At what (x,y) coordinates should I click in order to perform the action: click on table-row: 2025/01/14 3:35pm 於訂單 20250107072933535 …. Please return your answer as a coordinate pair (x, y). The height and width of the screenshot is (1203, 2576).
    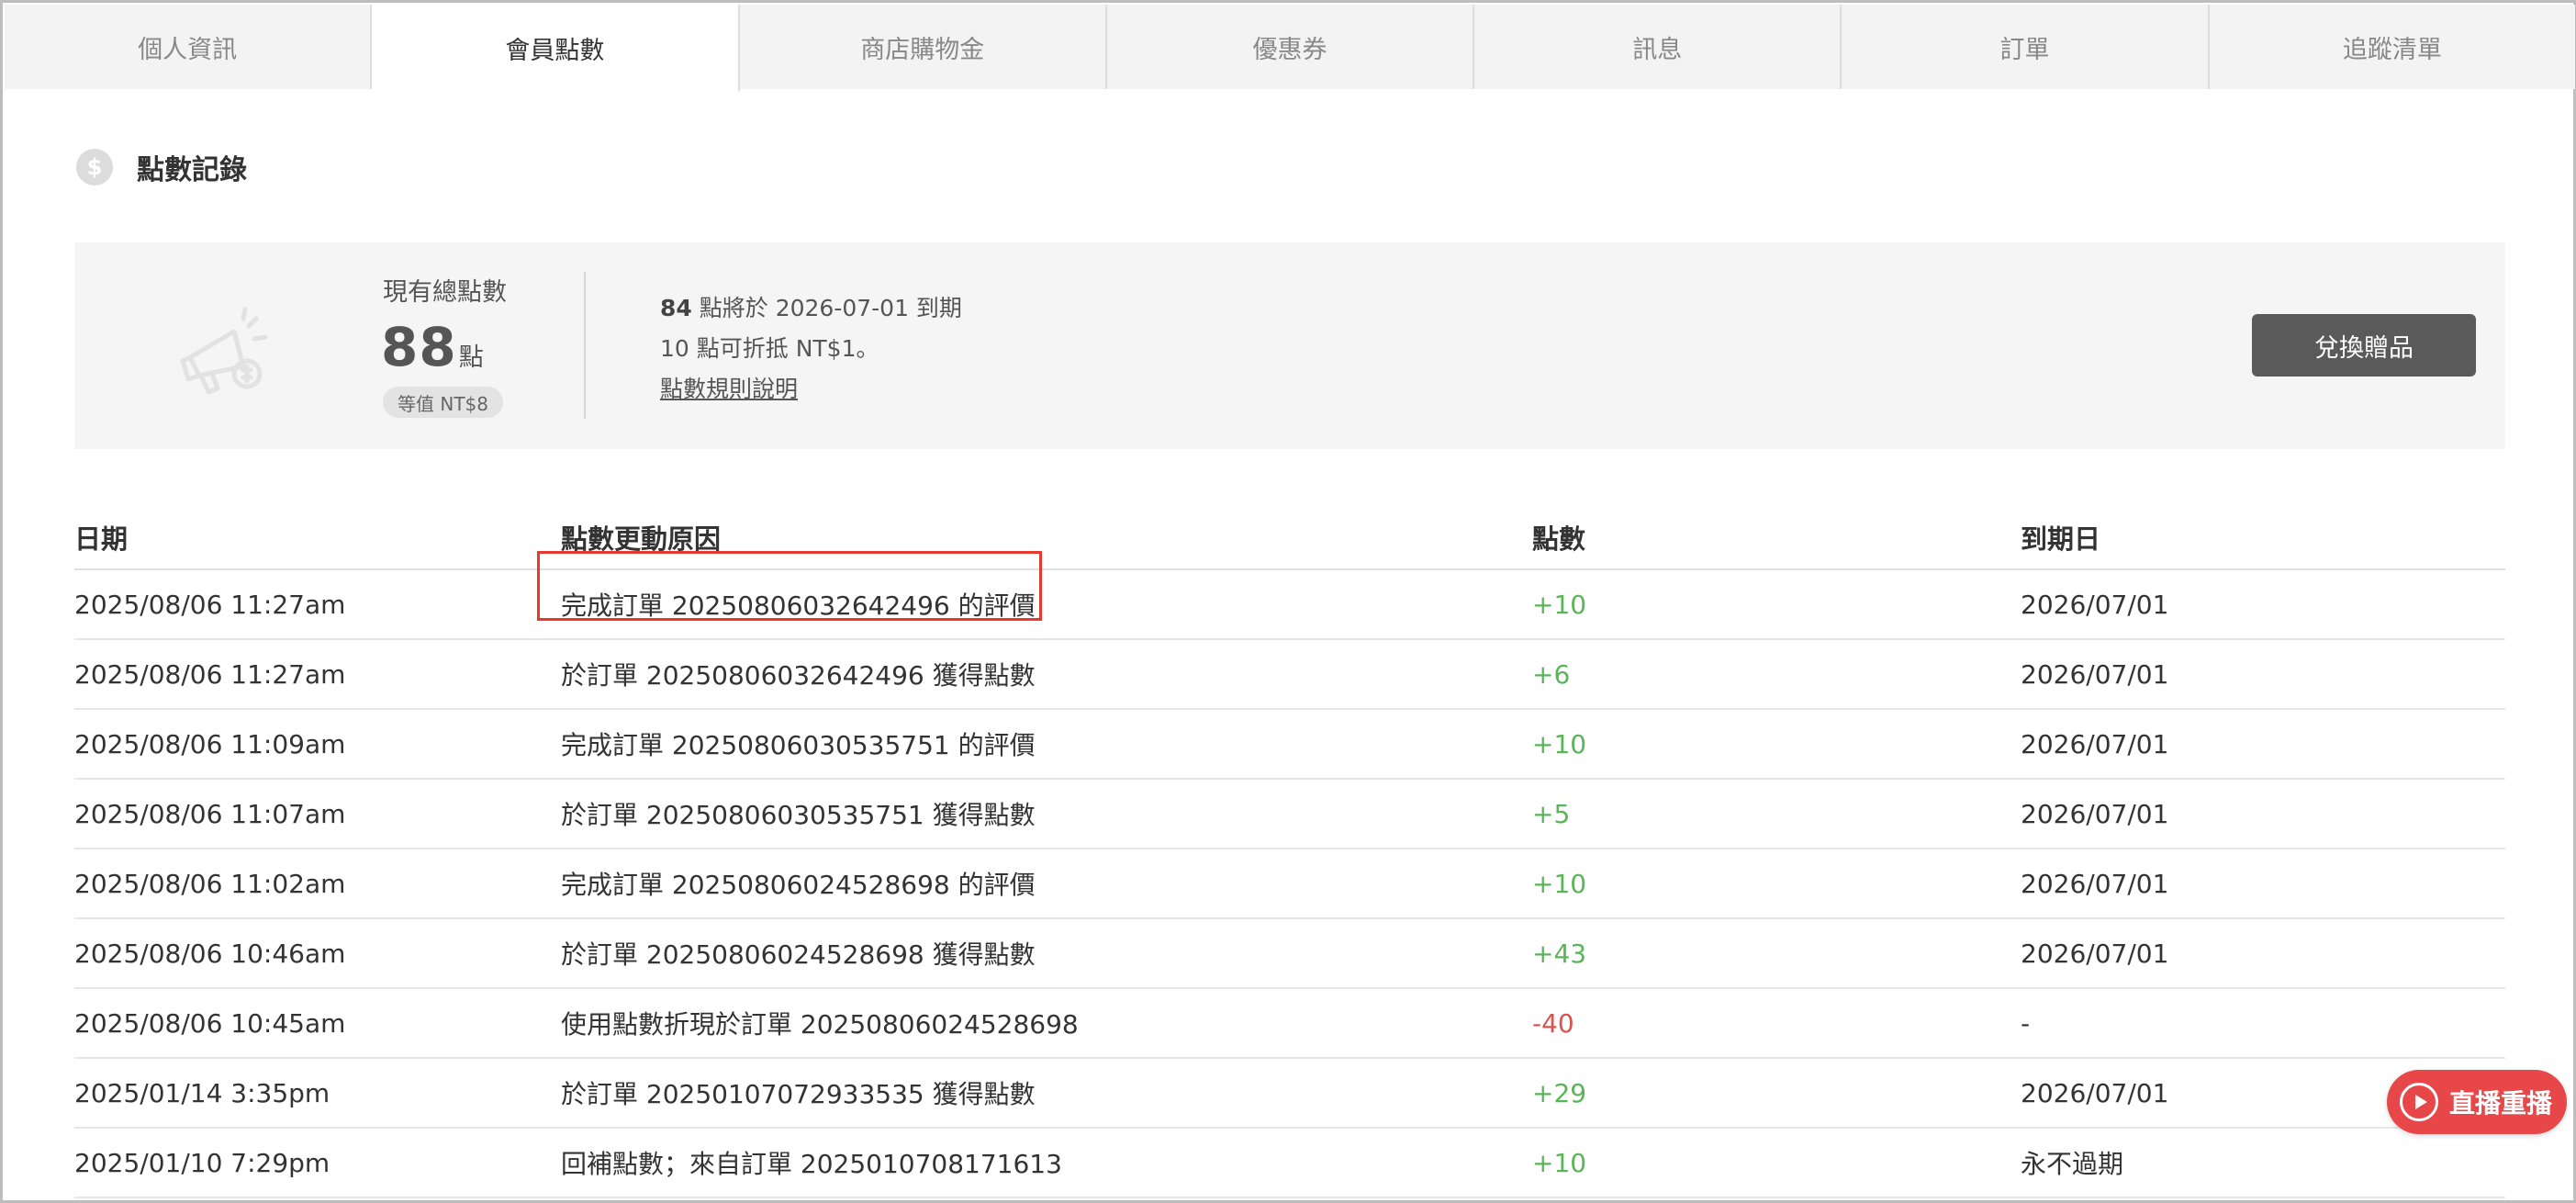
    Looking at the image, I should click on (1289, 1094).